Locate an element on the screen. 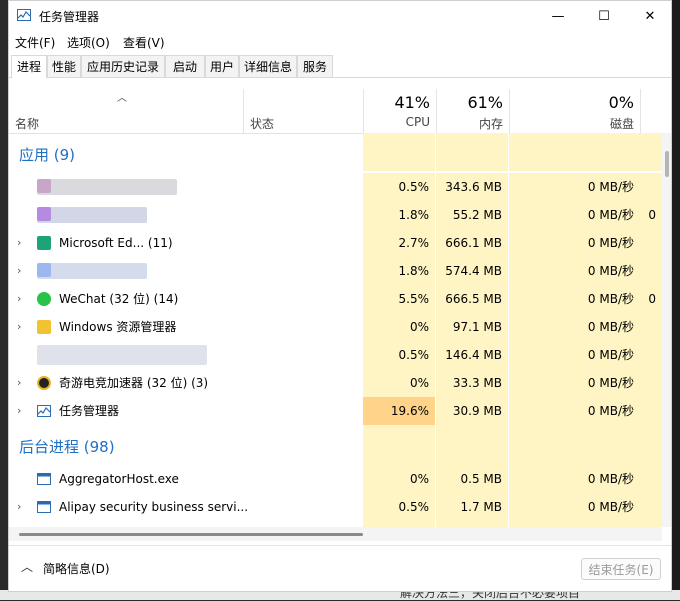  desktop-background-right is located at coordinates (676, 300).